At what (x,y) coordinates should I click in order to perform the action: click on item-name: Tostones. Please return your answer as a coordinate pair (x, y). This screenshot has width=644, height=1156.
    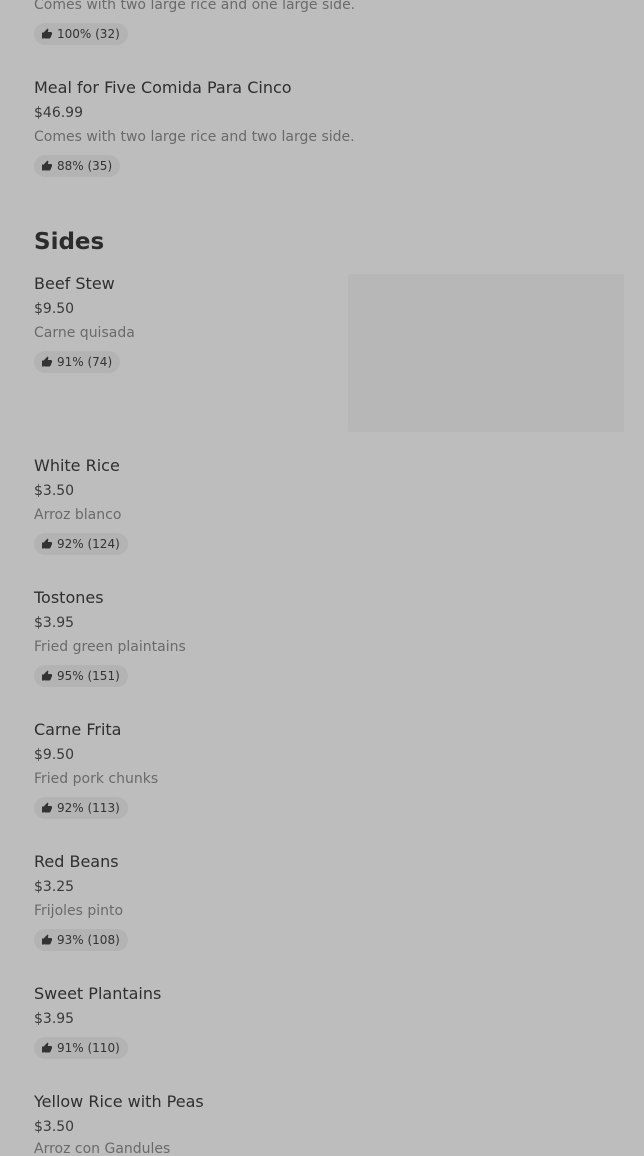
    Looking at the image, I should click on (69, 598).